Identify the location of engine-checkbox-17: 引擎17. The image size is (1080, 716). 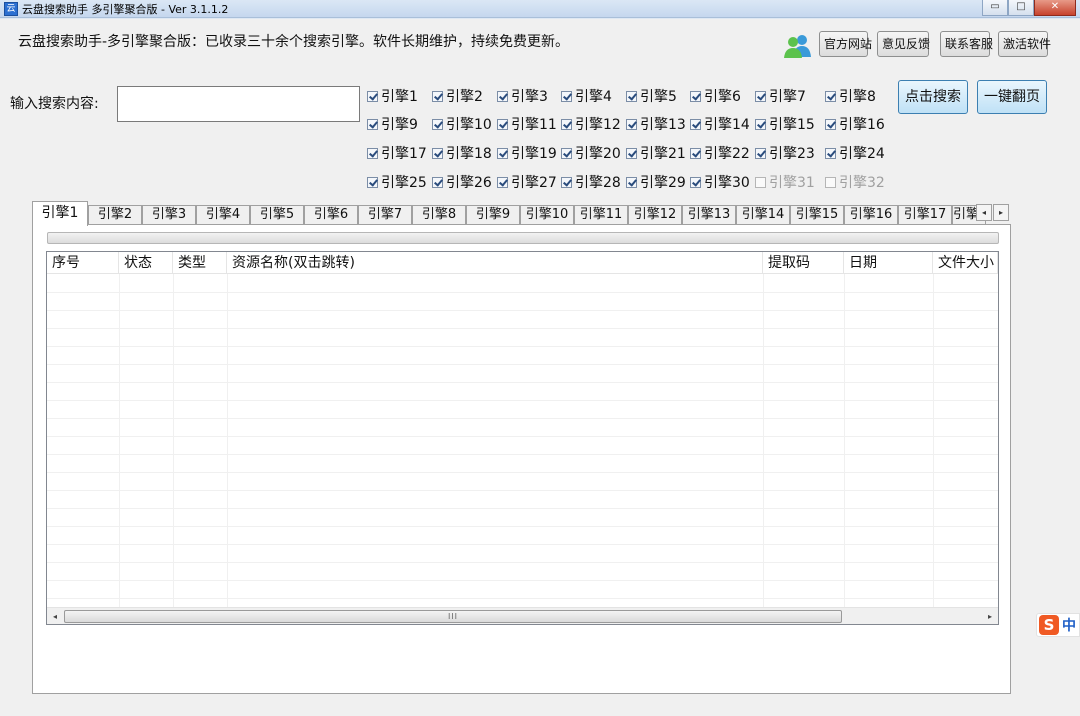
(397, 153).